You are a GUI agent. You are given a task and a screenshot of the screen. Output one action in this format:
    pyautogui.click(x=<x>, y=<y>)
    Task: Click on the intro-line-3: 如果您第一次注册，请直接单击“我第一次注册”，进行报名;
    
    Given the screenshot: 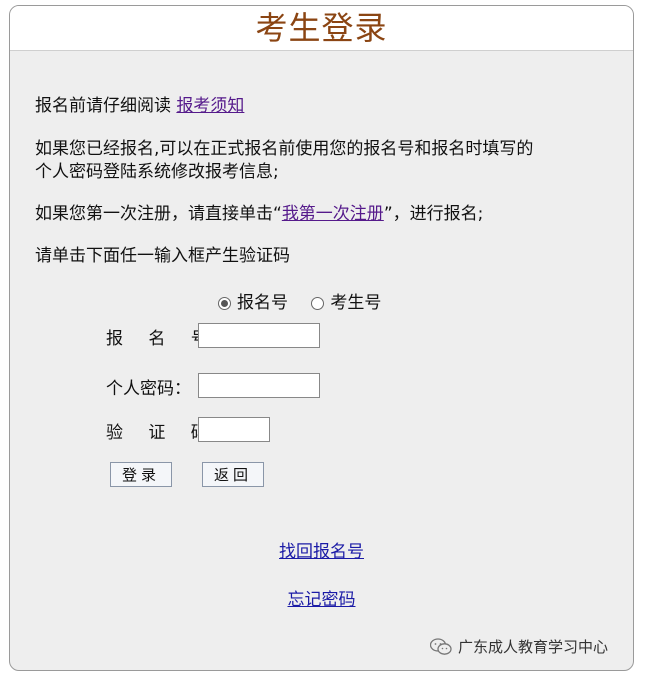 What is the action you would take?
    pyautogui.click(x=259, y=214)
    